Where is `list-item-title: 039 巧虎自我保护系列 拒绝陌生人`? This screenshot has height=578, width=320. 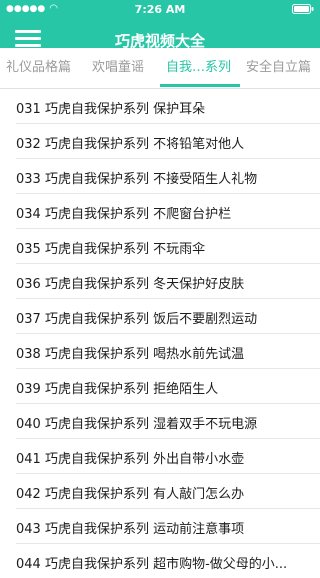 list-item-title: 039 巧虎自我保护系列 拒绝陌生人 is located at coordinates (117, 389).